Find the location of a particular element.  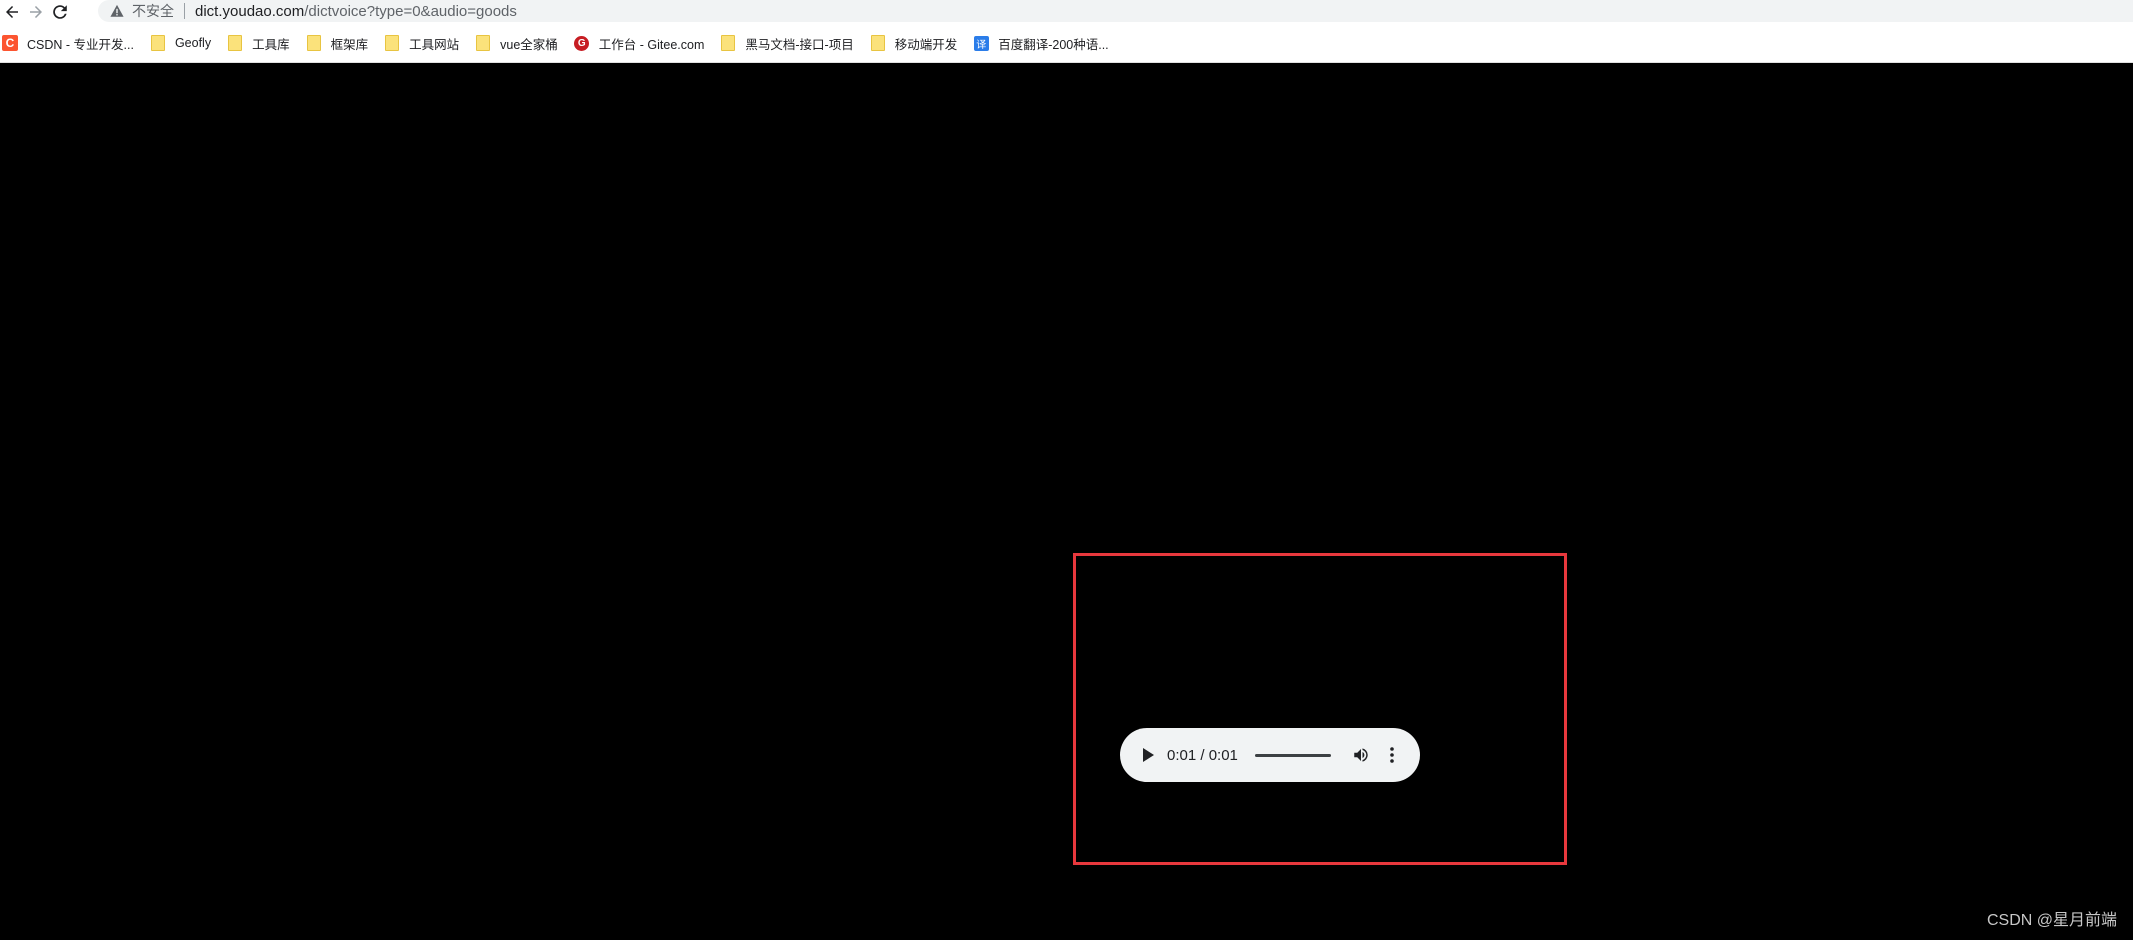

reload-button is located at coordinates (60, 12).